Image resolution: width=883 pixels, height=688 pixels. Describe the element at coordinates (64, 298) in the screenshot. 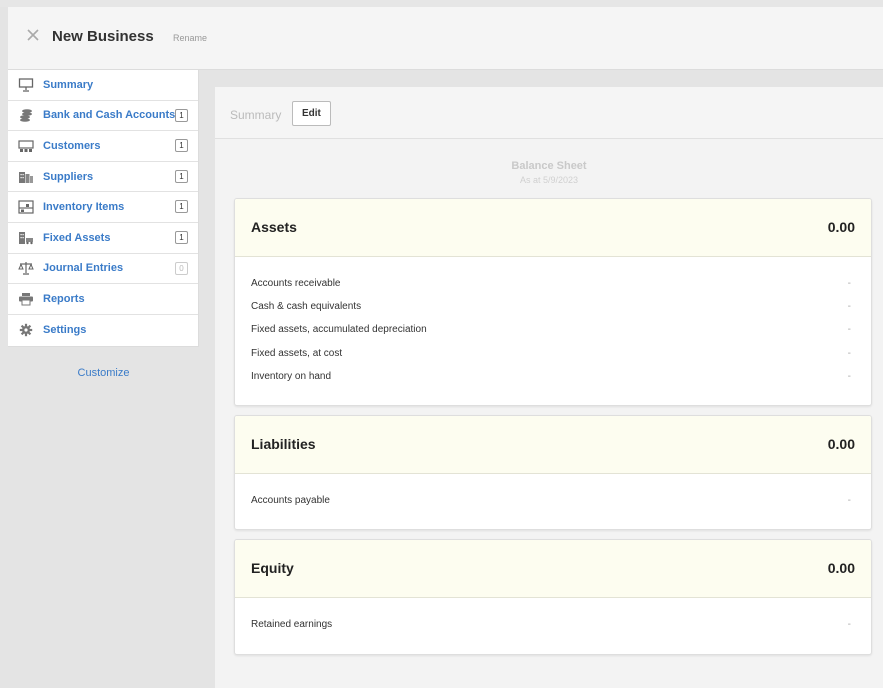

I see `sidebar-item-label: Reports` at that location.